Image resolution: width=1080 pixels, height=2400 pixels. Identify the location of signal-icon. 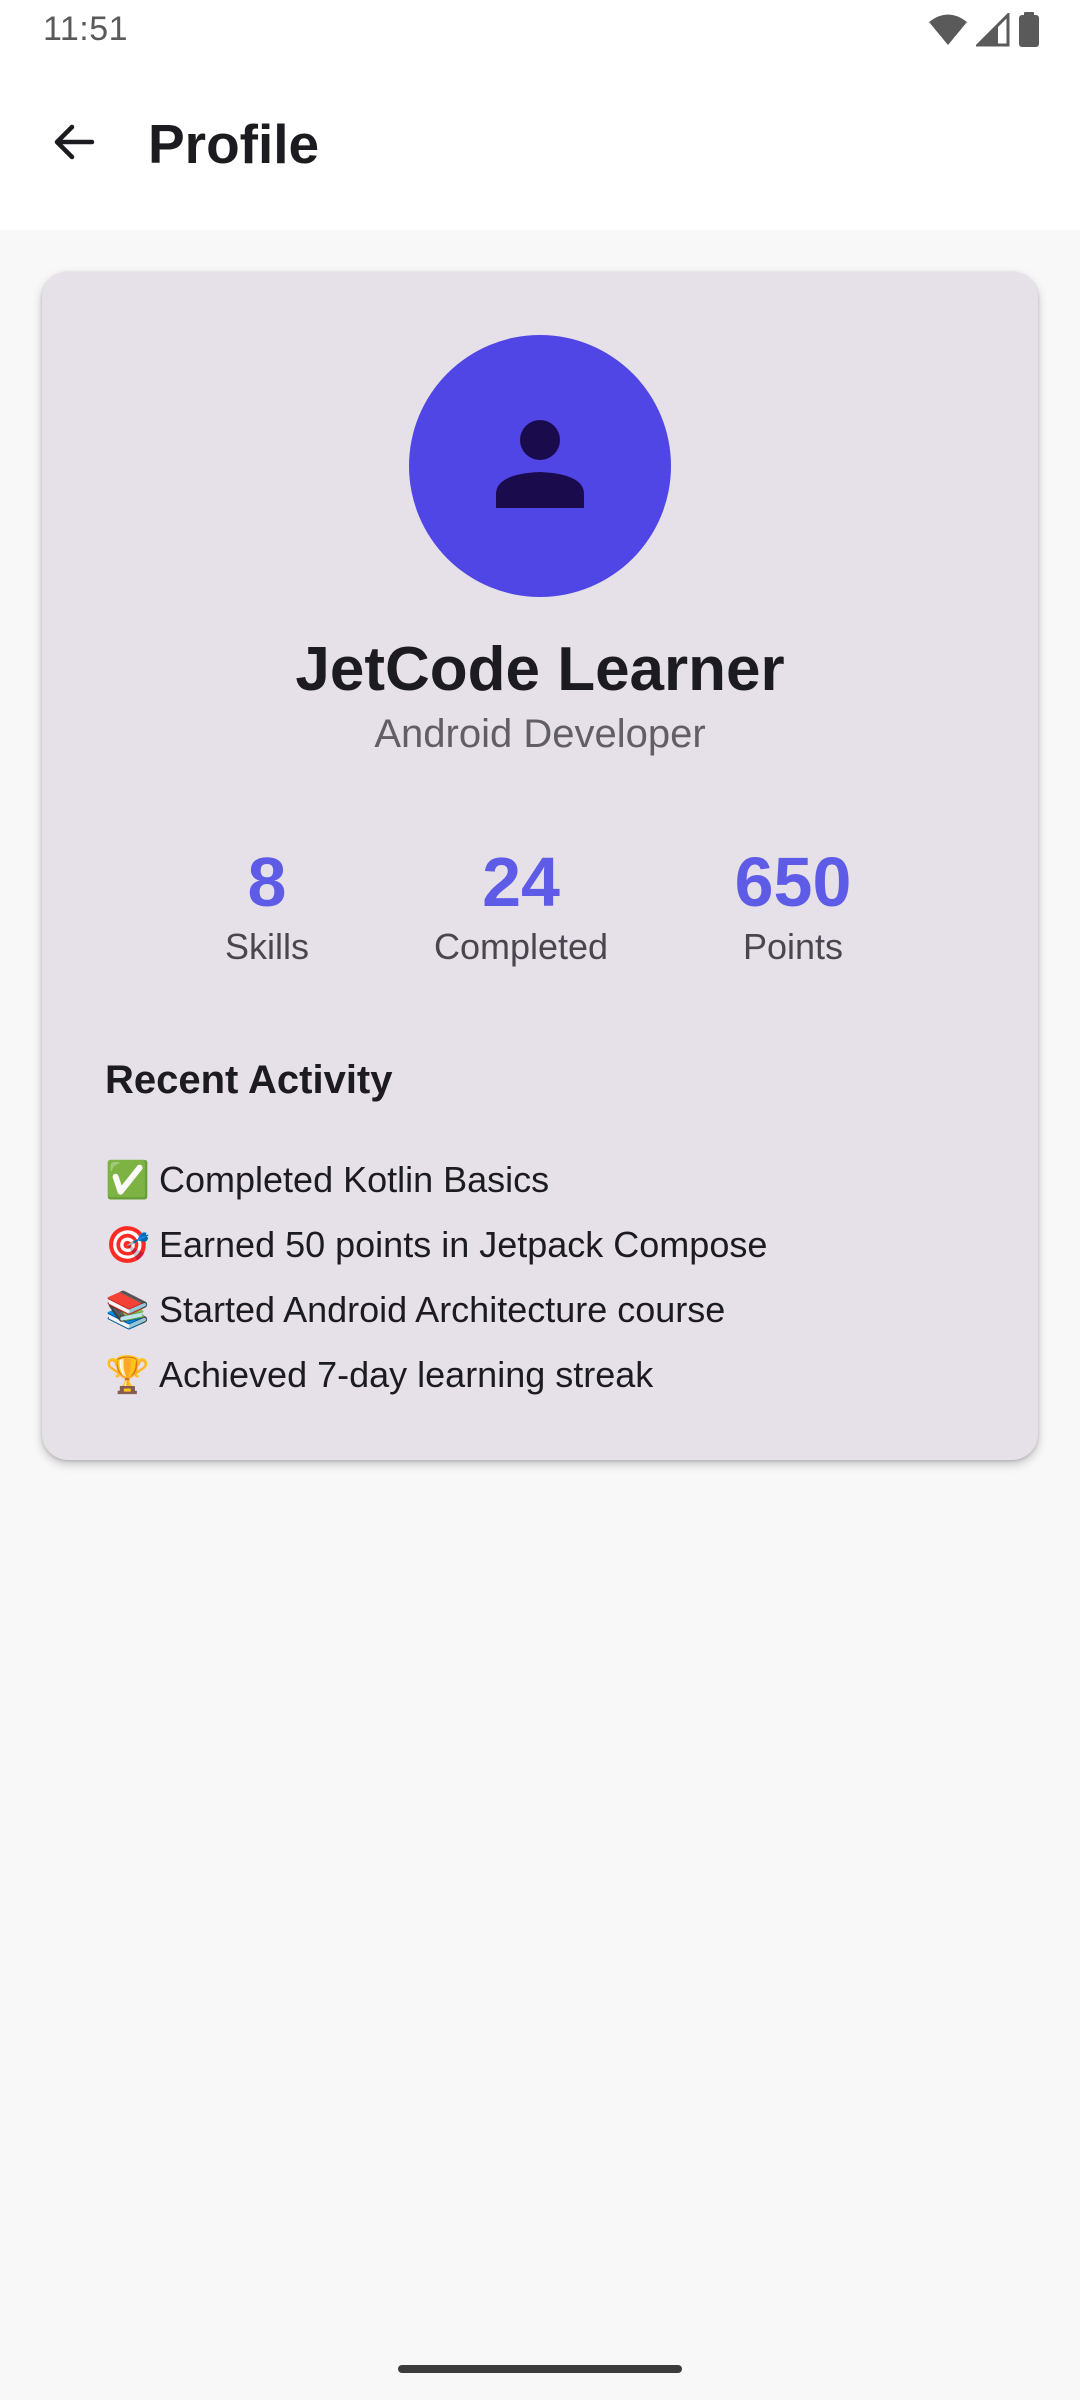
(992, 31).